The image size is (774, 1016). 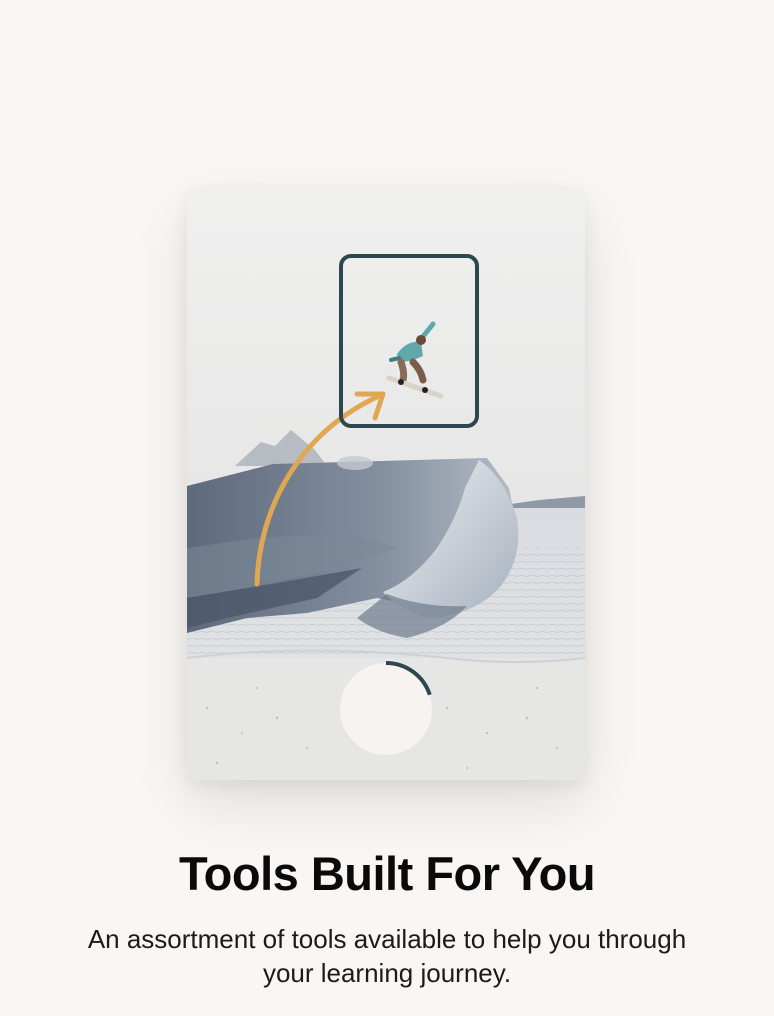 What do you see at coordinates (386, 709) in the screenshot?
I see `progress-ring` at bounding box center [386, 709].